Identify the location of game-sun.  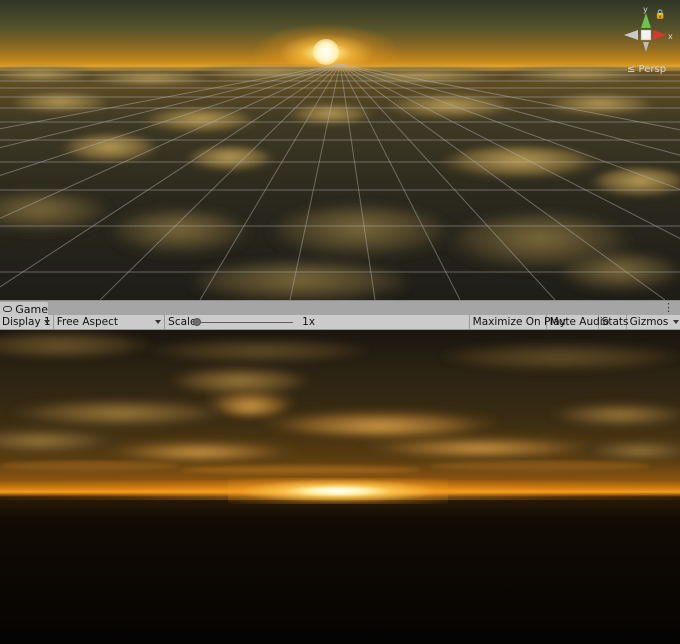
(338, 491).